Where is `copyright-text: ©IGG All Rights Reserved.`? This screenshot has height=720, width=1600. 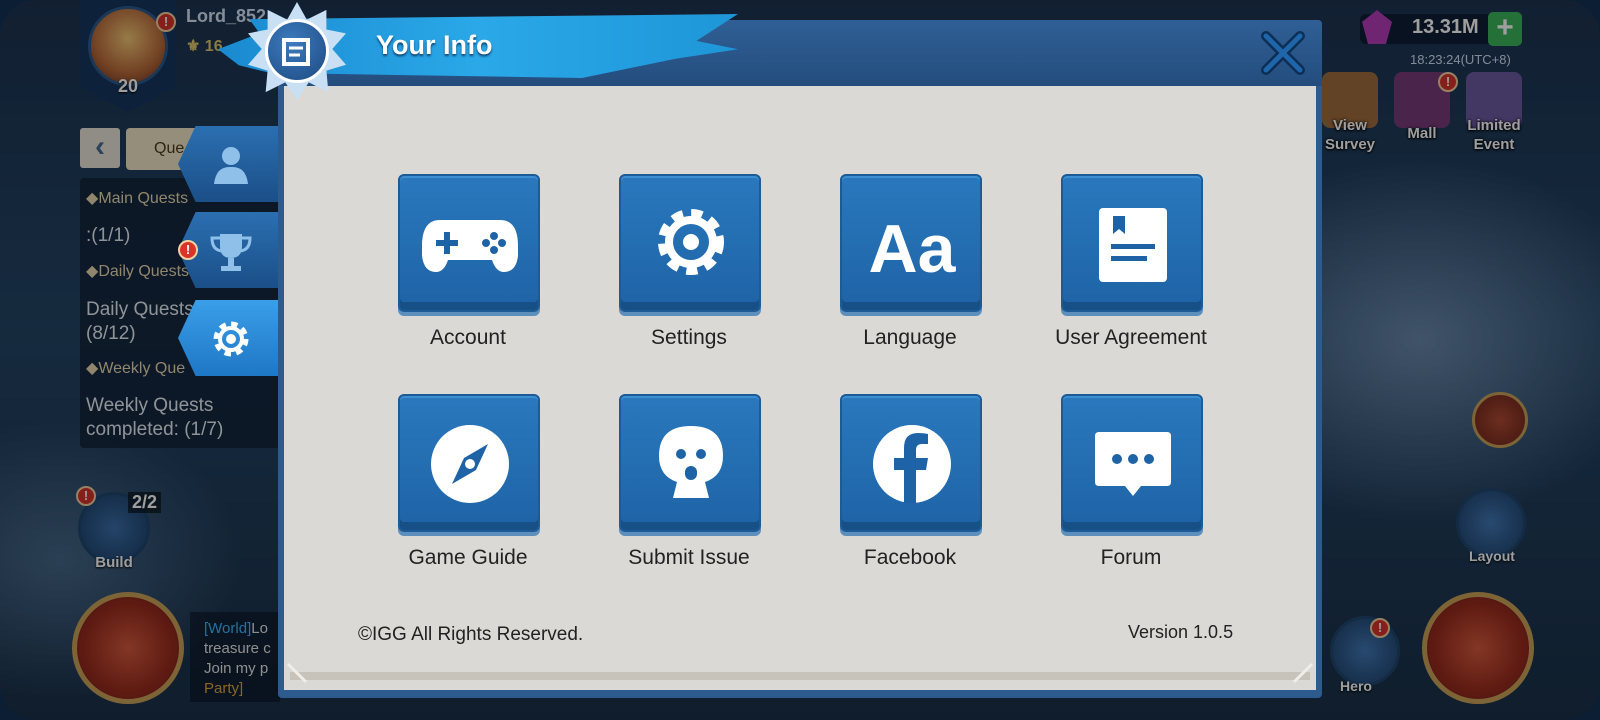 copyright-text: ©IGG All Rights Reserved. is located at coordinates (471, 634).